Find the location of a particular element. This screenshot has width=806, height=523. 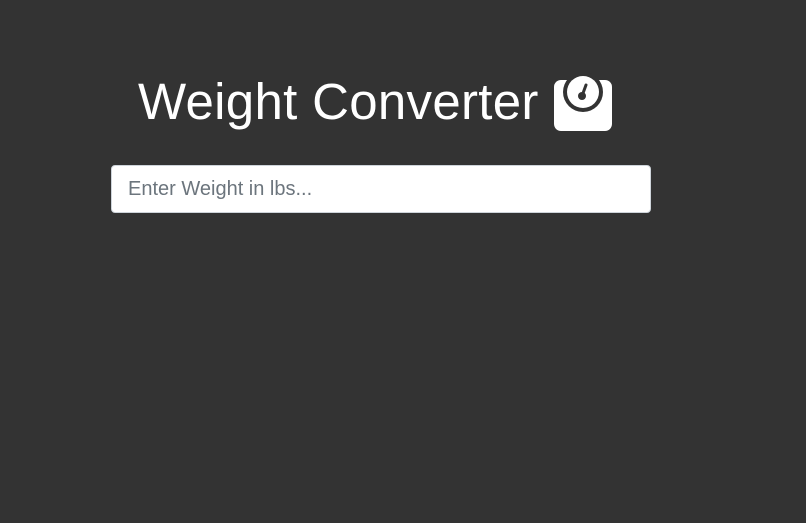

page-title: Weight Converter is located at coordinates (338, 101).